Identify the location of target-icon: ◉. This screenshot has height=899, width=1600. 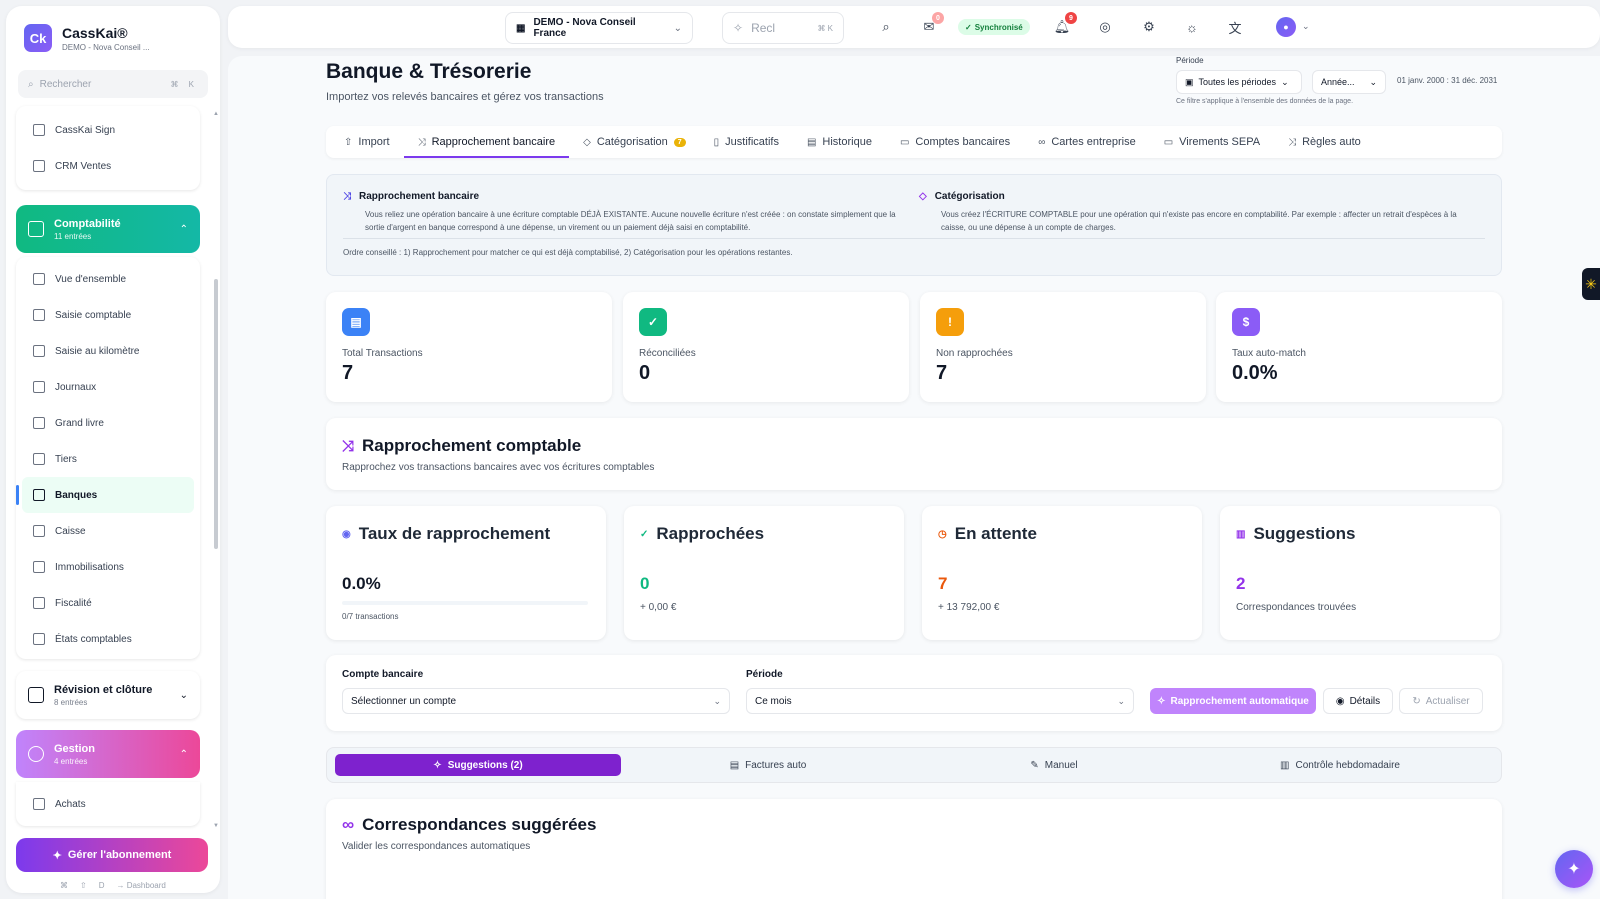
(346, 534).